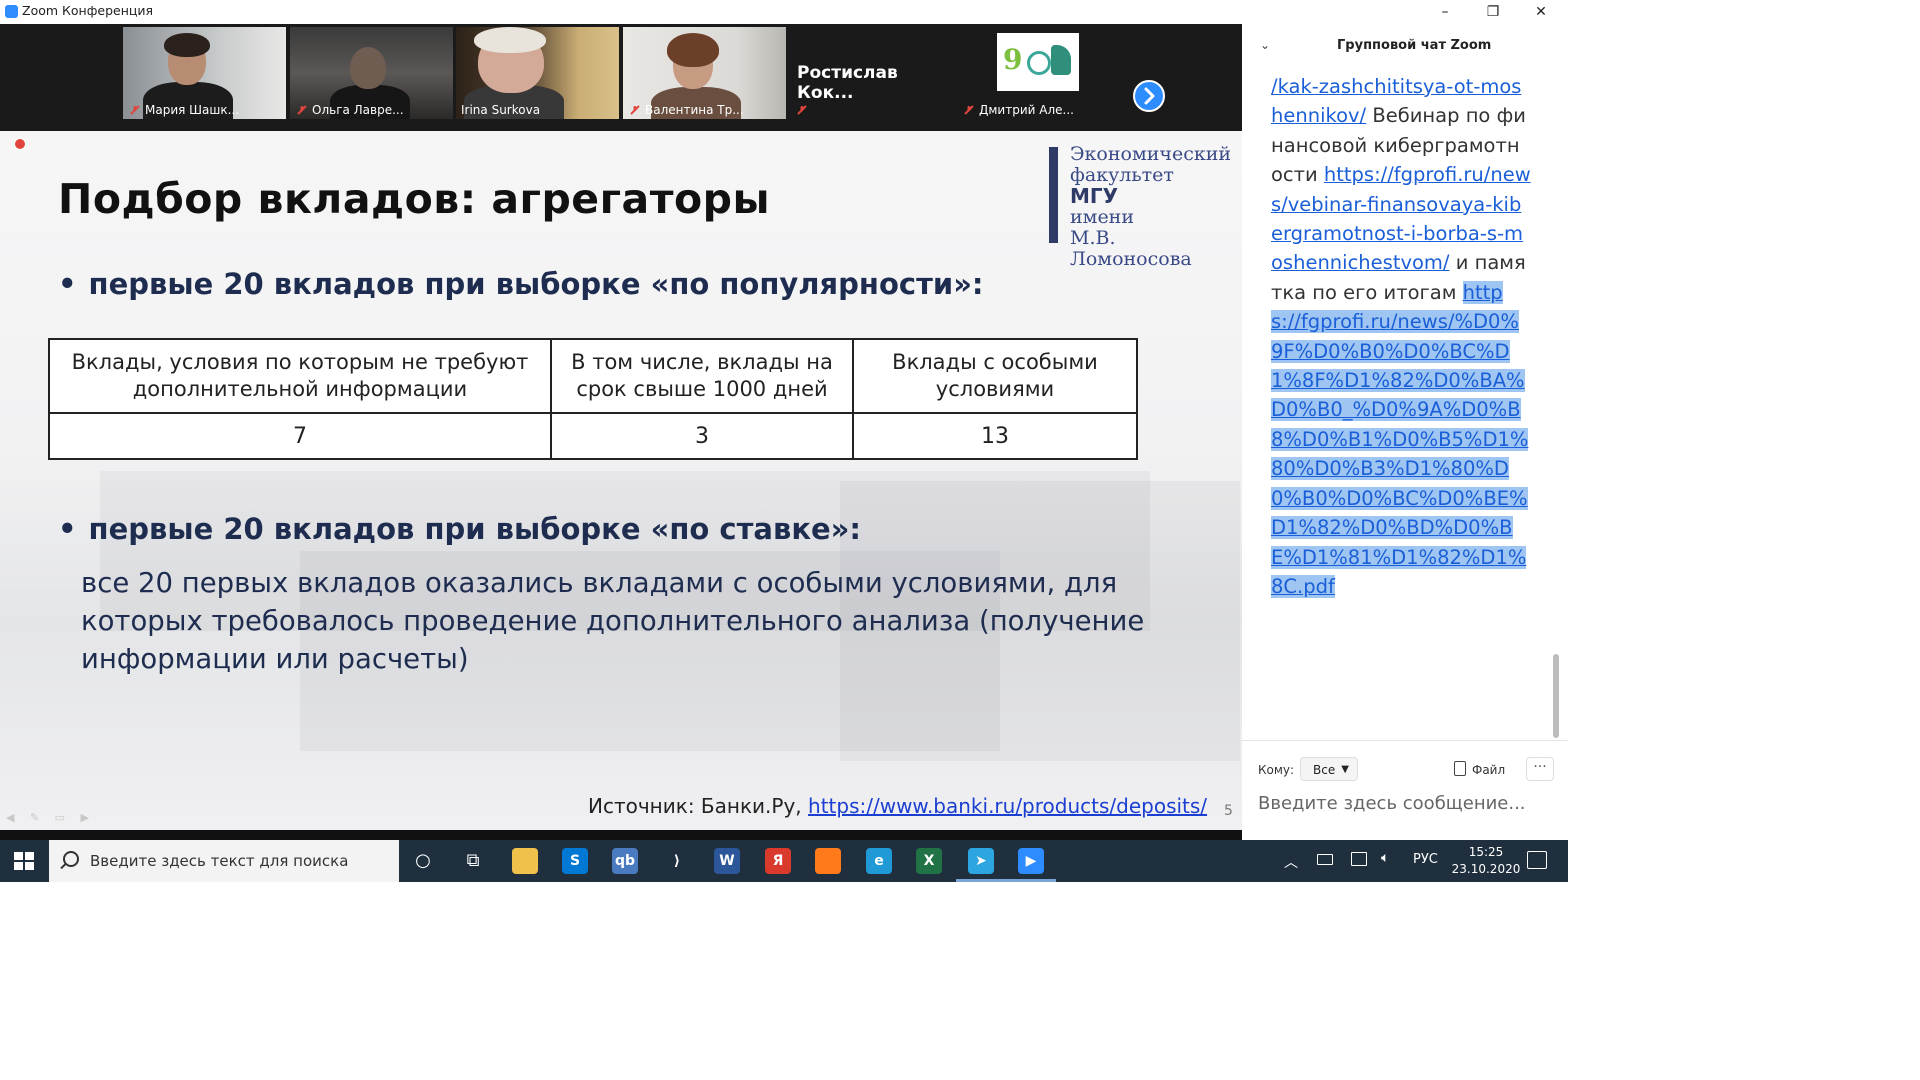 This screenshot has width=1920, height=1080. What do you see at coordinates (778, 861) in the screenshot?
I see `yandex-icon: Я` at bounding box center [778, 861].